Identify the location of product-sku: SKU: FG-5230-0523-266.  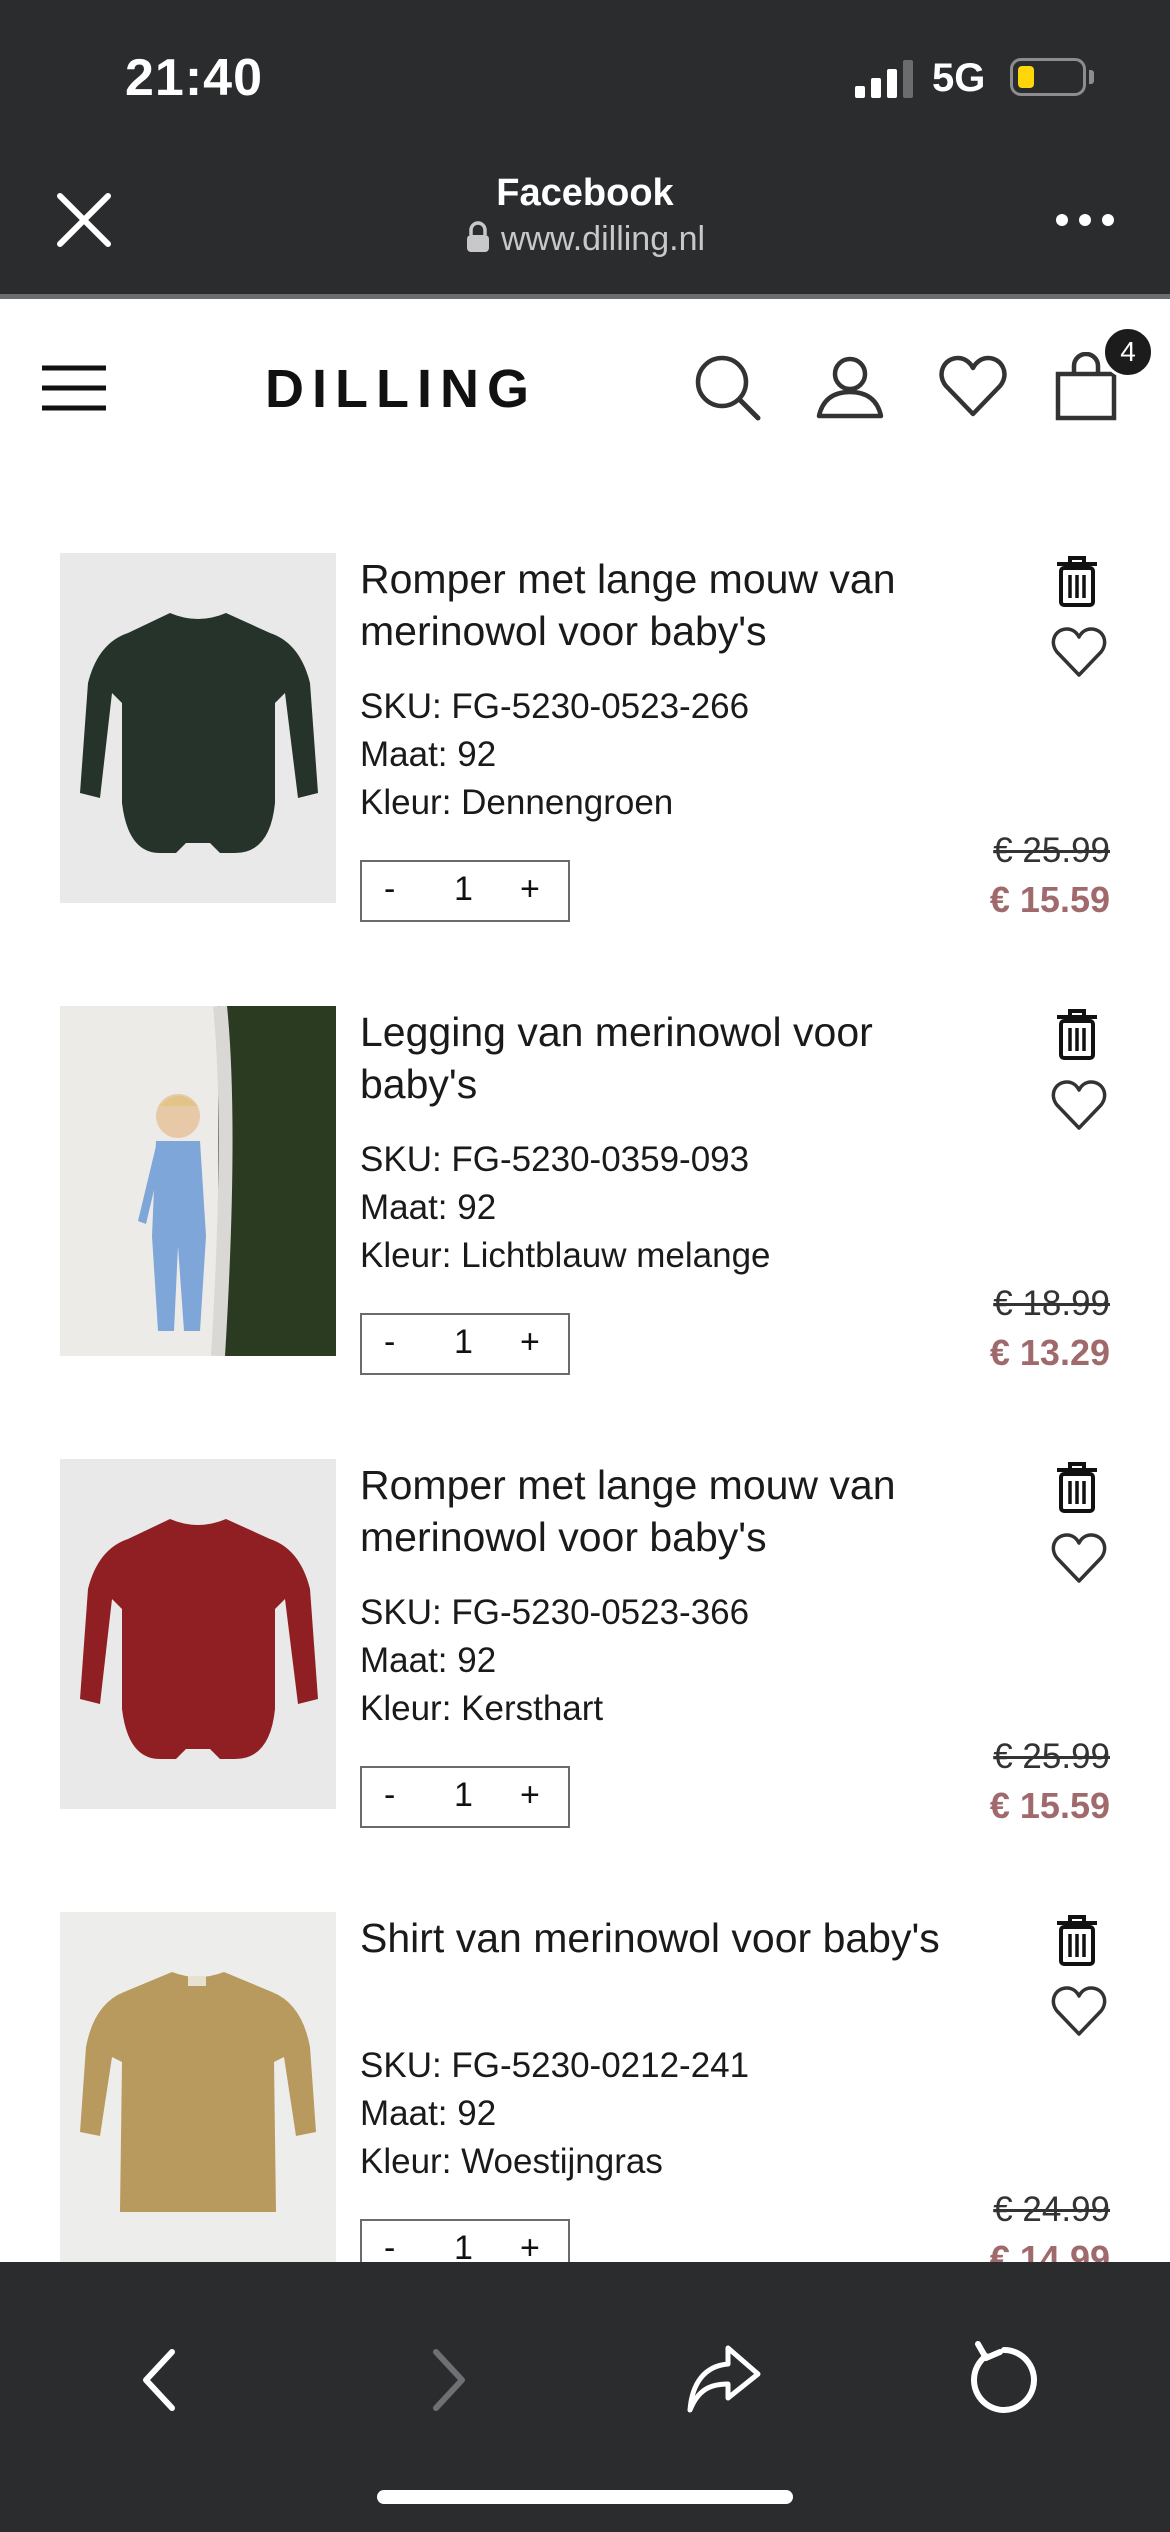
(555, 706).